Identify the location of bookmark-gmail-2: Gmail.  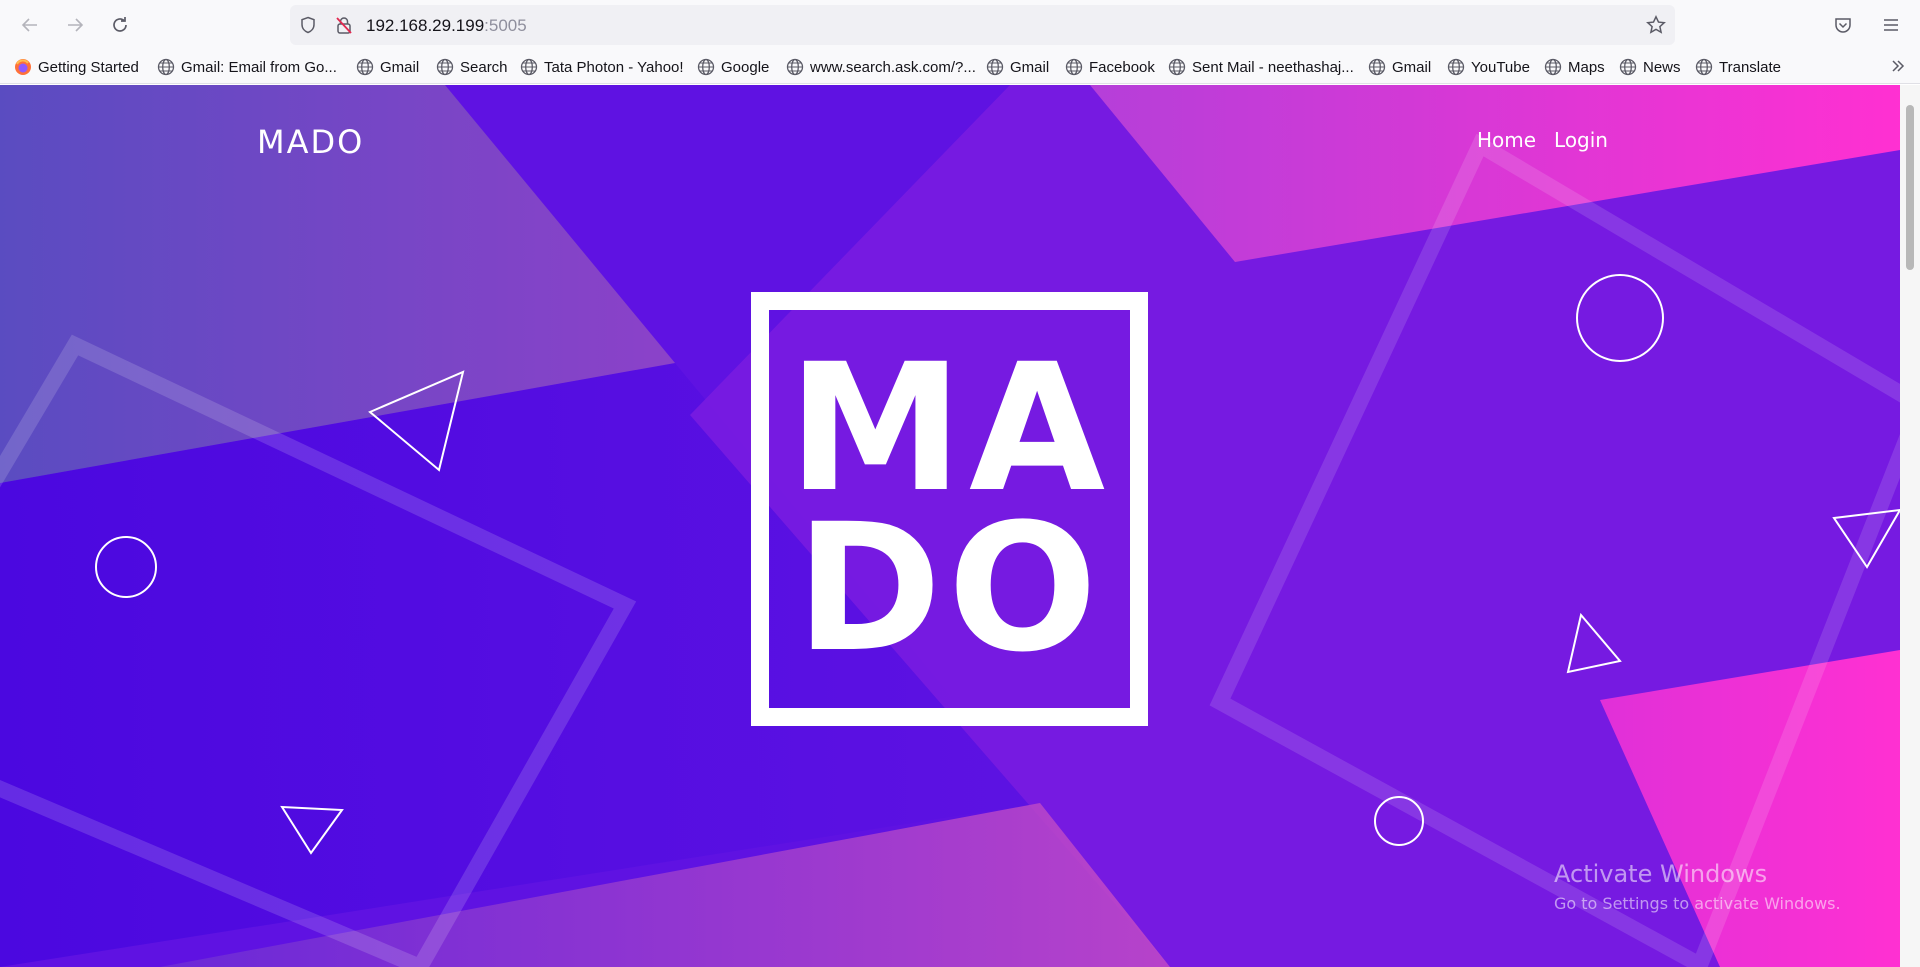
(1017, 67).